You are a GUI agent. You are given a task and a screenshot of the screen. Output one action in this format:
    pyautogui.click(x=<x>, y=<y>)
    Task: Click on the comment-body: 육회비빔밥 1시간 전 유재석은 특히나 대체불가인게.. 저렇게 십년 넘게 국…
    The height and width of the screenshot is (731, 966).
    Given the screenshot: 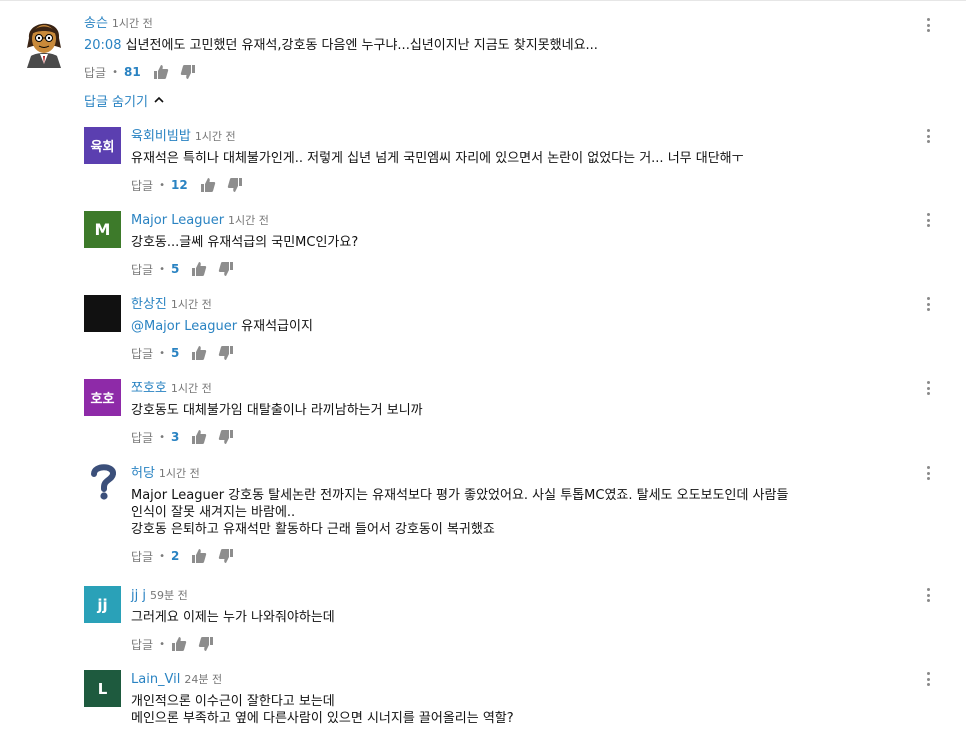 What is the action you would take?
    pyautogui.click(x=437, y=159)
    